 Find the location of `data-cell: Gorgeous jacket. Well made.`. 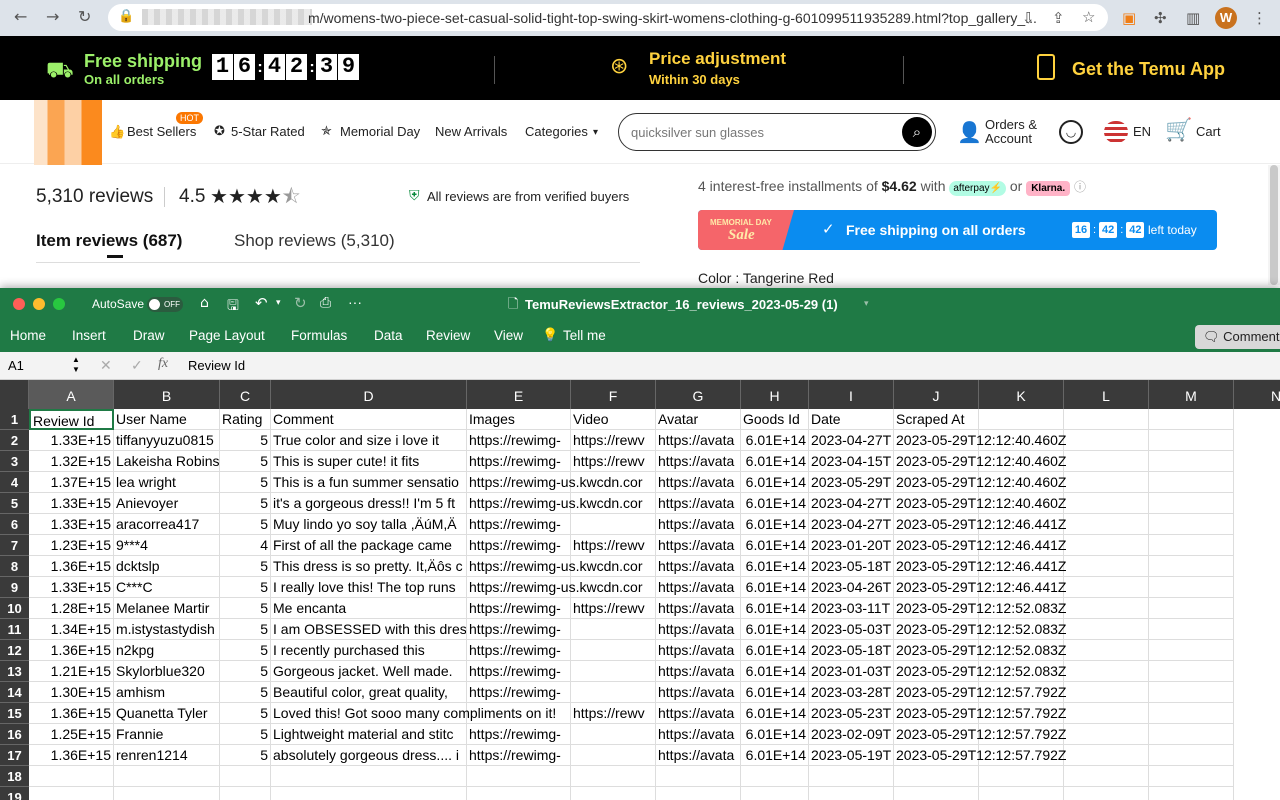

data-cell: Gorgeous jacket. Well made. is located at coordinates (369, 671).